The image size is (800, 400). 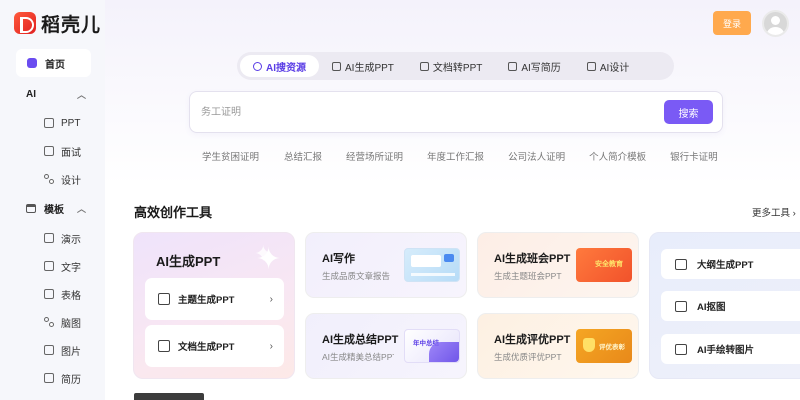 I want to click on writing-thumbnail, so click(x=432, y=265).